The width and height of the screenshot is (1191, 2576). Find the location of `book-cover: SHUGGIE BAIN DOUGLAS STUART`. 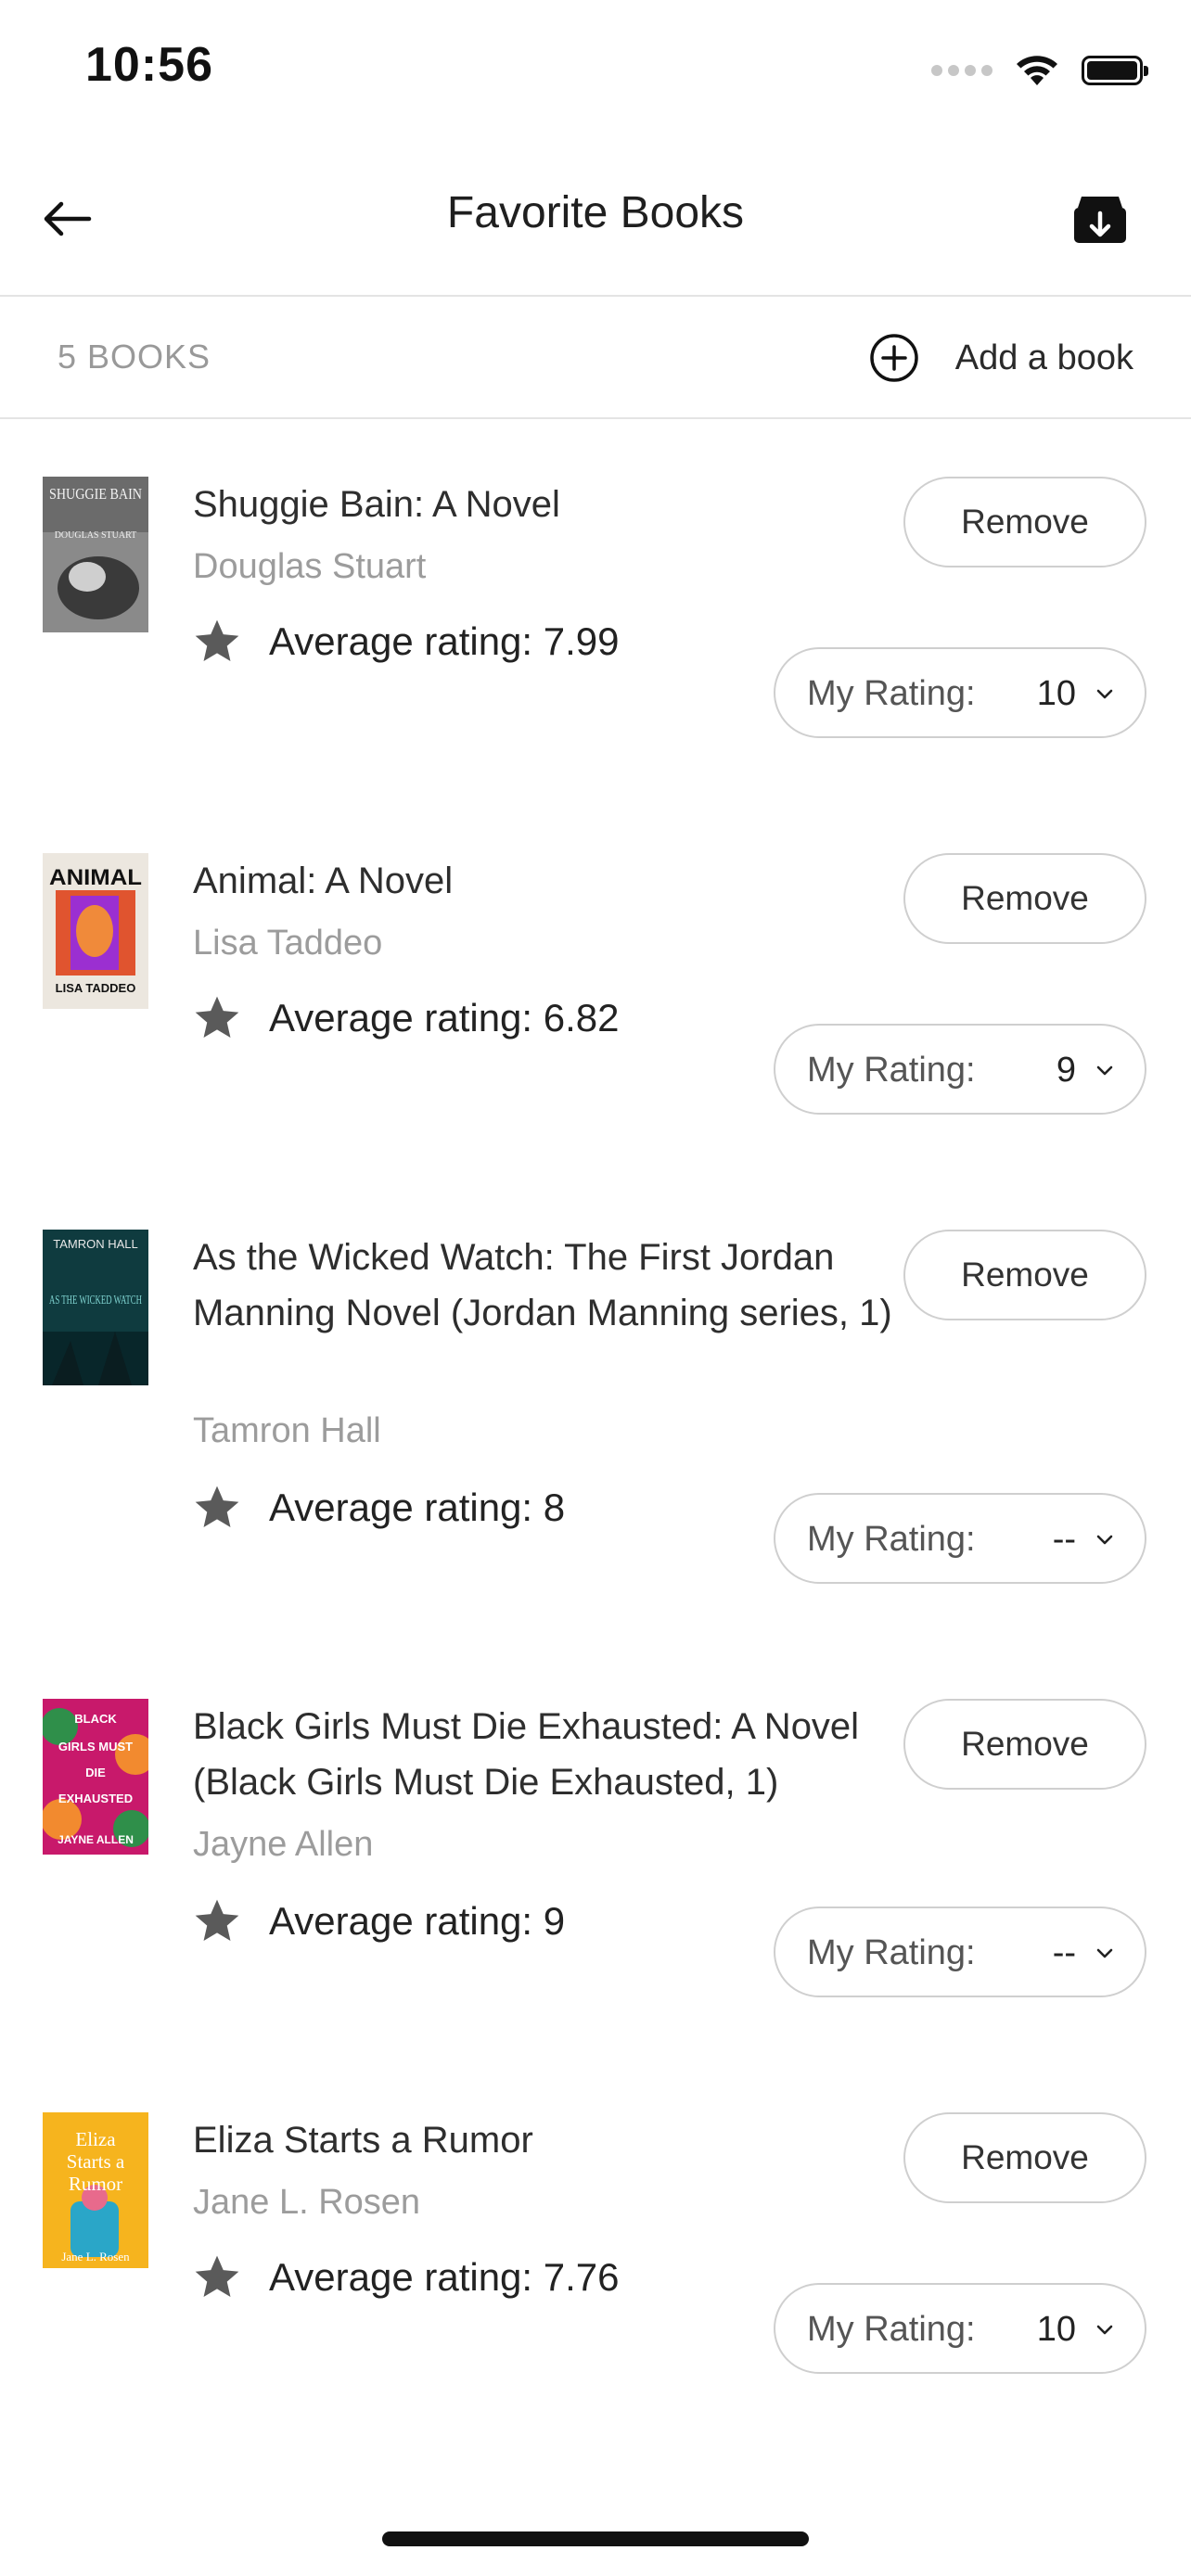

book-cover: SHUGGIE BAIN DOUGLAS STUART is located at coordinates (95, 555).